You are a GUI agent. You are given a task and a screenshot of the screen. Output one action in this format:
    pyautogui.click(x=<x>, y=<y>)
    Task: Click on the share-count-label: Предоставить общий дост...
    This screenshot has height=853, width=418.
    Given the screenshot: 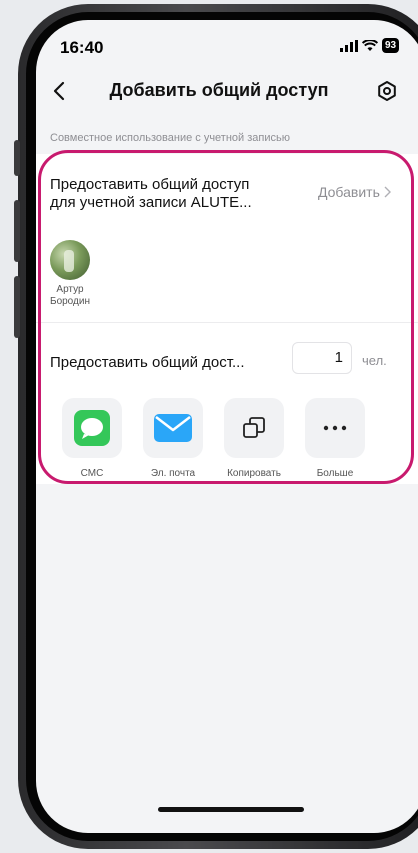 What is the action you would take?
    pyautogui.click(x=147, y=362)
    